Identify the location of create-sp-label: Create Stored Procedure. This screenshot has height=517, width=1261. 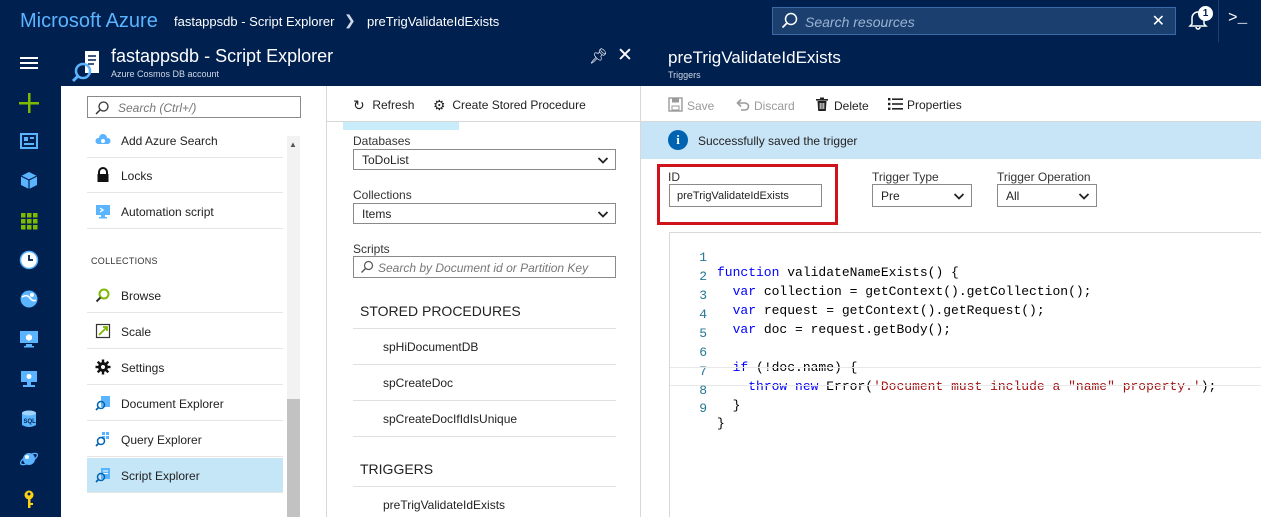
(519, 105).